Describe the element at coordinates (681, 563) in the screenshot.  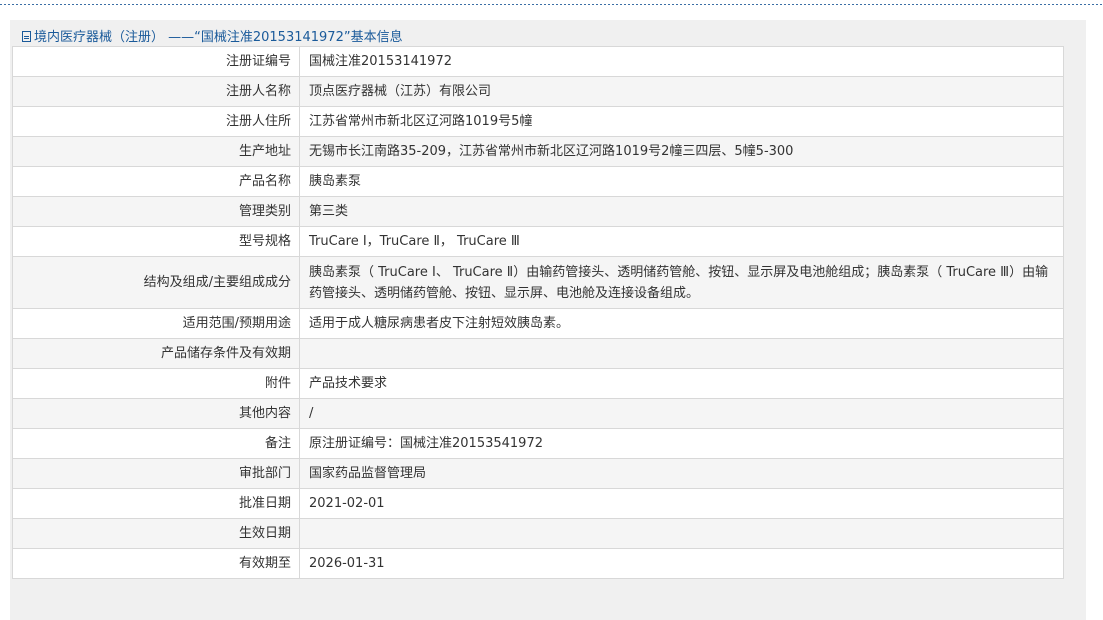
I see `row-value-valid-until: 2026-01-31` at that location.